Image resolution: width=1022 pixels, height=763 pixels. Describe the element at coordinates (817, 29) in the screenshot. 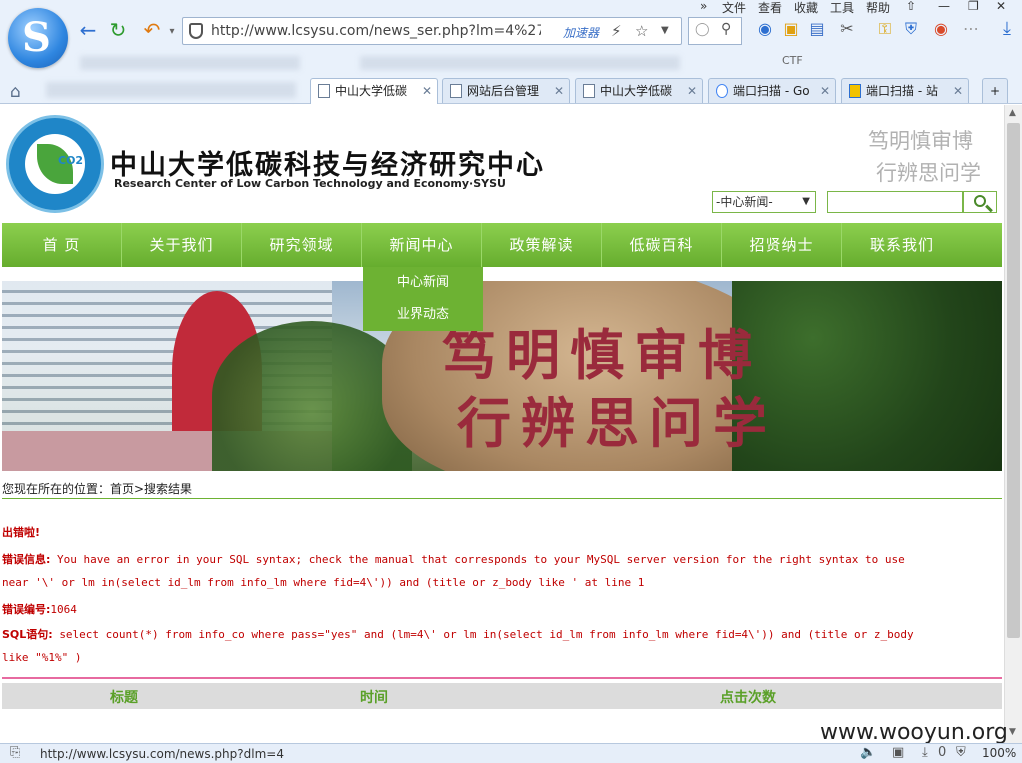

I see `reader-icon: ▤` at that location.